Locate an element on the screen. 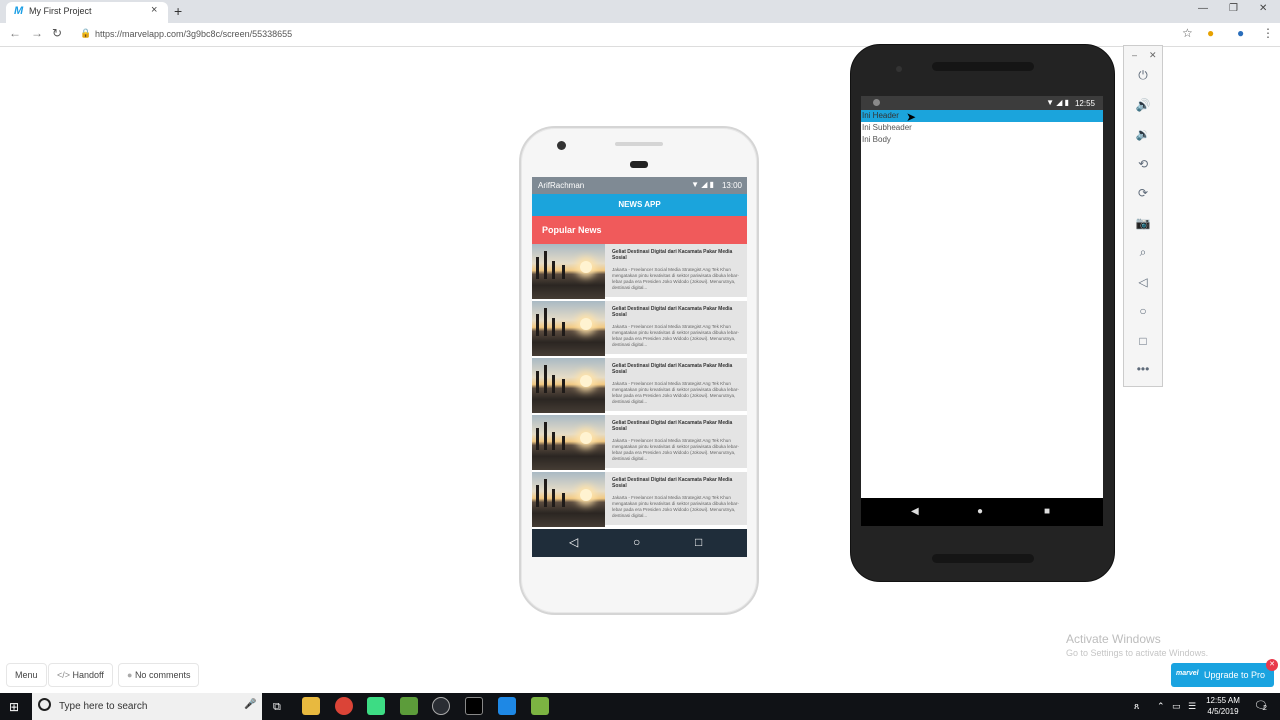  camera-icon: 📷 is located at coordinates (1143, 223).